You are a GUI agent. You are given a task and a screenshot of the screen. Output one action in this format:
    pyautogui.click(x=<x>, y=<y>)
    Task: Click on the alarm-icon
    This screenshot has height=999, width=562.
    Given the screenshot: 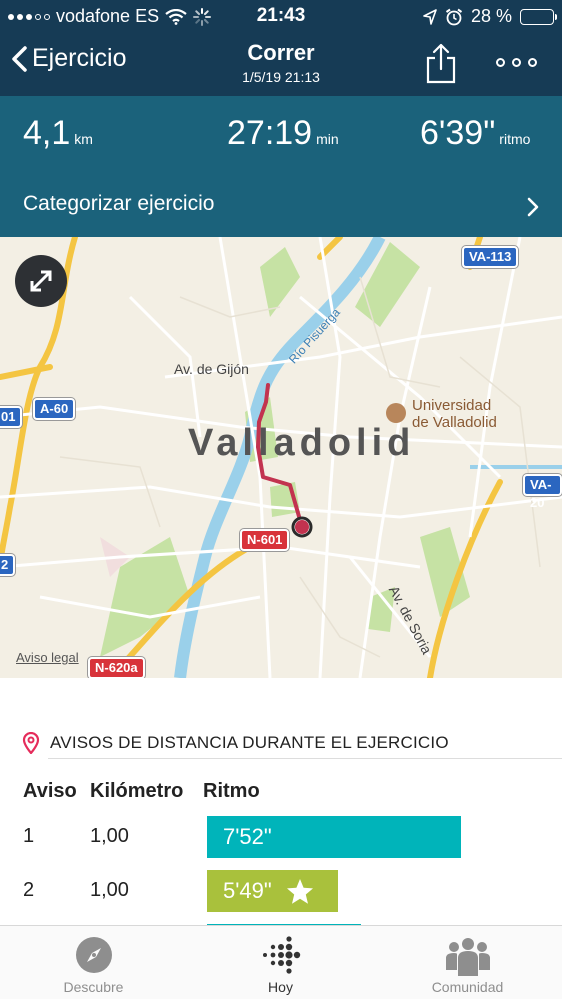 What is the action you would take?
    pyautogui.click(x=454, y=16)
    